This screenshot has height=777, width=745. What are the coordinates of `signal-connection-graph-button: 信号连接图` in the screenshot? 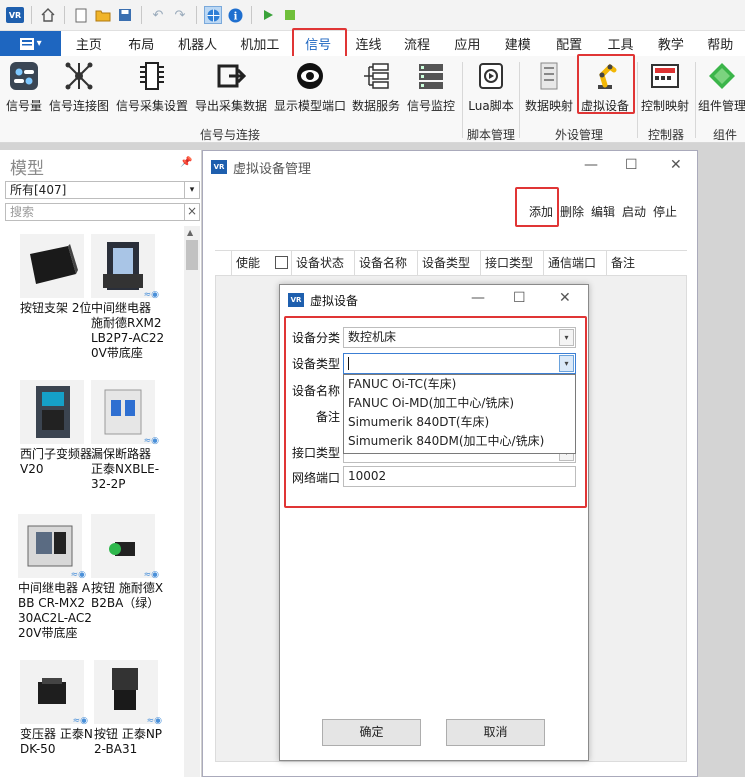 It's located at (79, 87).